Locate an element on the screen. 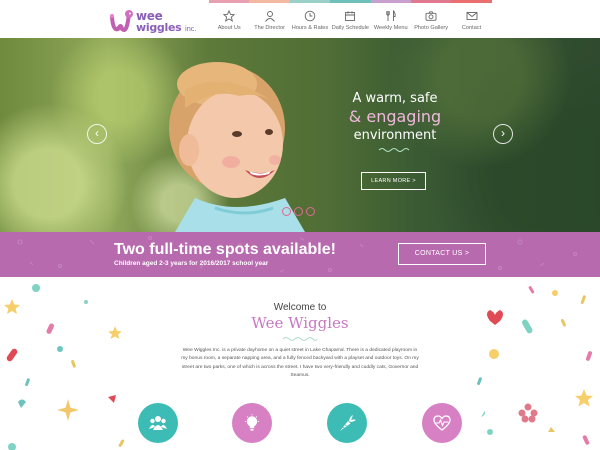 This screenshot has height=450, width=600. nav-hours-rates: Hours & Rates is located at coordinates (310, 19).